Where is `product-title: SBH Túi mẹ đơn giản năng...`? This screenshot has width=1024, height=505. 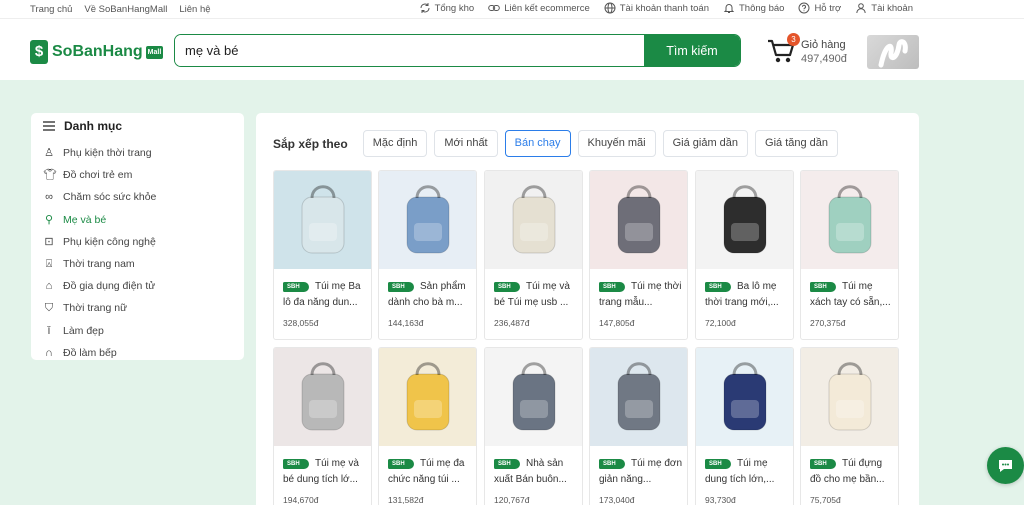 product-title: SBH Túi mẹ đơn giản năng... is located at coordinates (641, 472).